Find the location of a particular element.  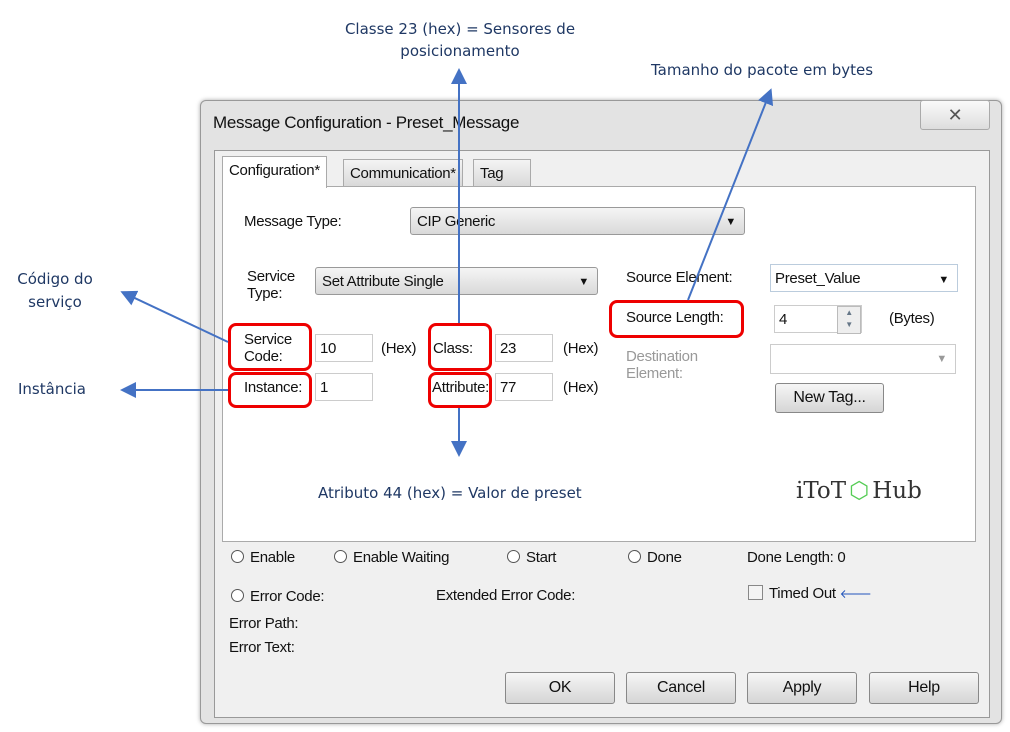

tab-configuration: Configuration* is located at coordinates (274, 172).